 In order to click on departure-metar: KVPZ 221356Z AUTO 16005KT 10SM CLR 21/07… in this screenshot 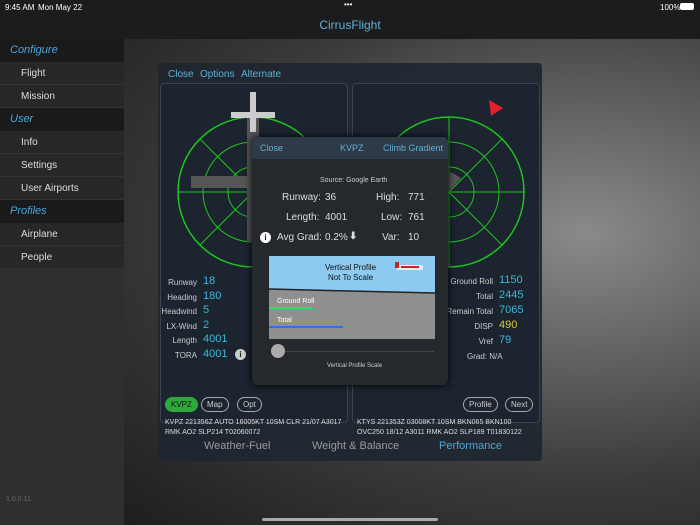, I will do `click(253, 427)`.